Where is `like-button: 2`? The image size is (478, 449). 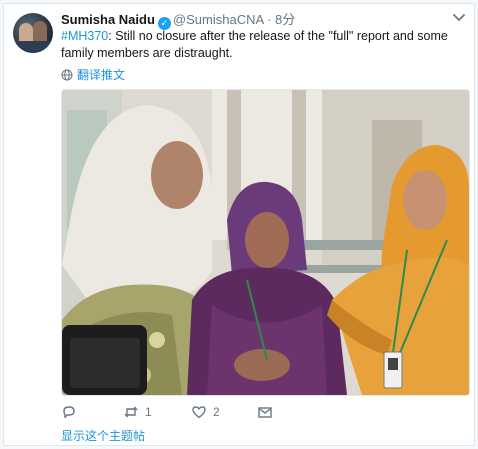
like-button: 2 is located at coordinates (224, 412).